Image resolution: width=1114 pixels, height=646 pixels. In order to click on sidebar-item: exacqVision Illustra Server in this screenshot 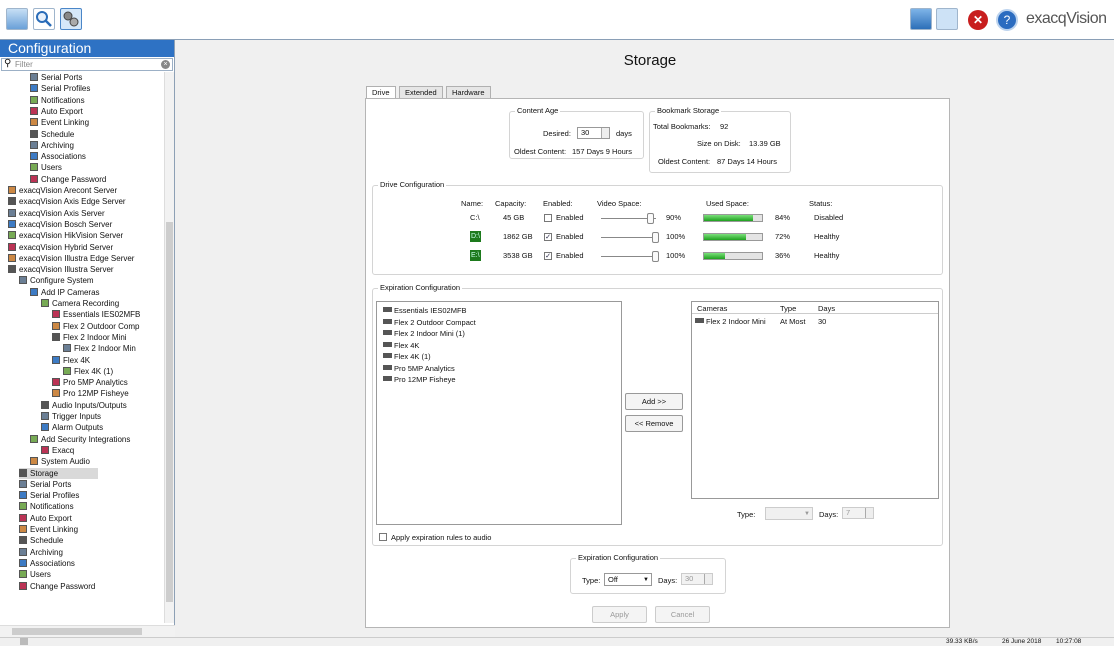, I will do `click(61, 269)`.